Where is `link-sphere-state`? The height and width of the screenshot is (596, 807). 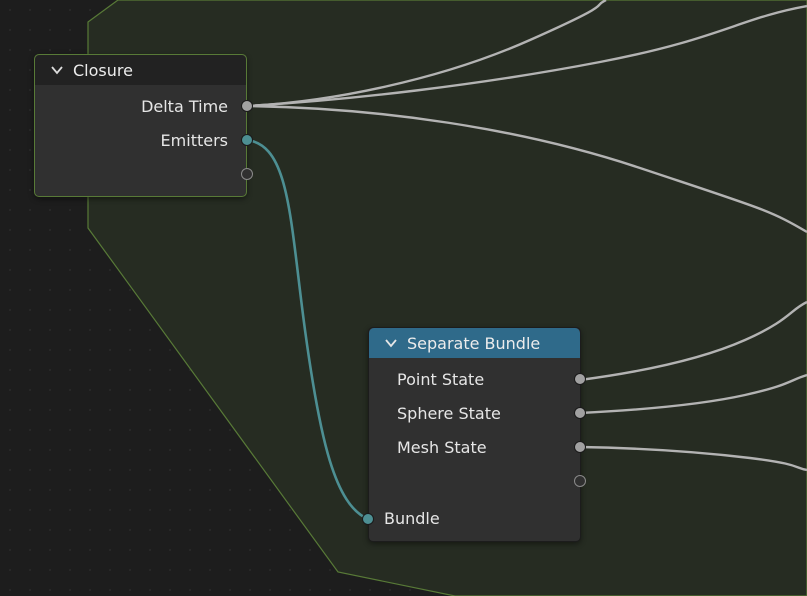
link-sphere-state is located at coordinates (693, 394).